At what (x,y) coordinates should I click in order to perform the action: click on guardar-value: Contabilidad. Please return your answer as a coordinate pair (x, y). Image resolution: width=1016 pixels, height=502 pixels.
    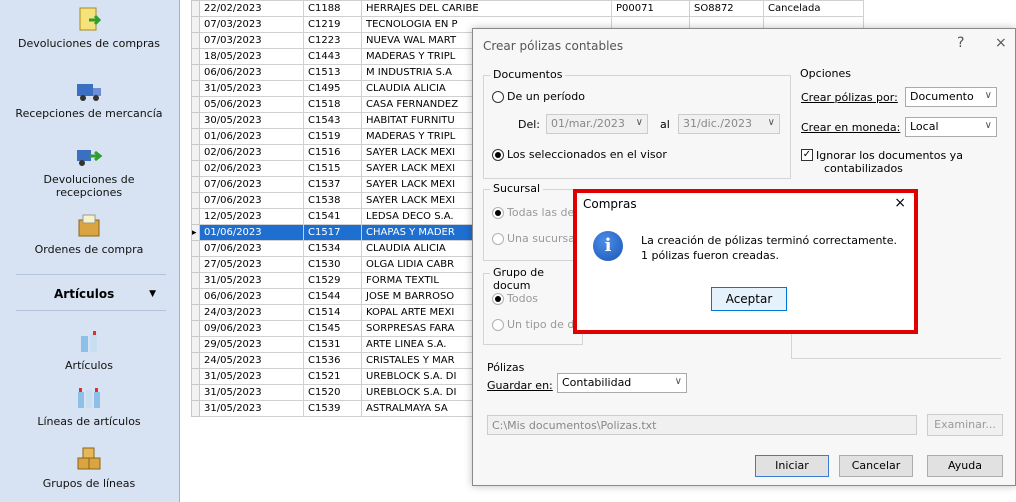
    Looking at the image, I should click on (597, 382).